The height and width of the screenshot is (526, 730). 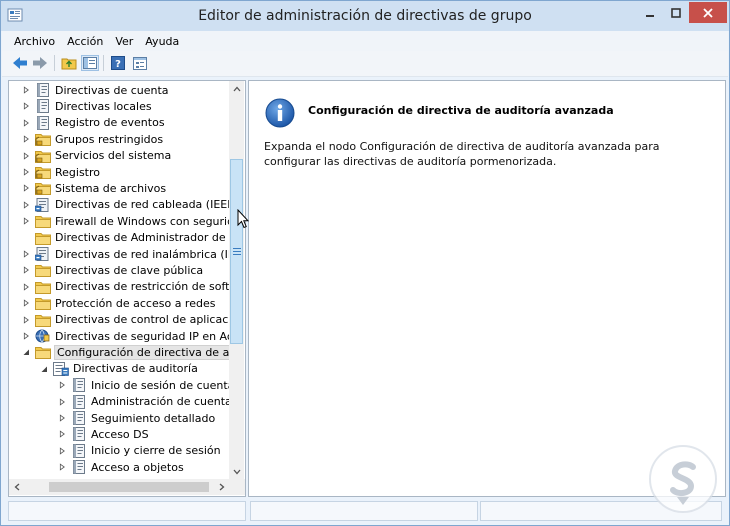 What do you see at coordinates (160, 385) in the screenshot?
I see `tree-node-label: Inicio de sesión de cuentas` at bounding box center [160, 385].